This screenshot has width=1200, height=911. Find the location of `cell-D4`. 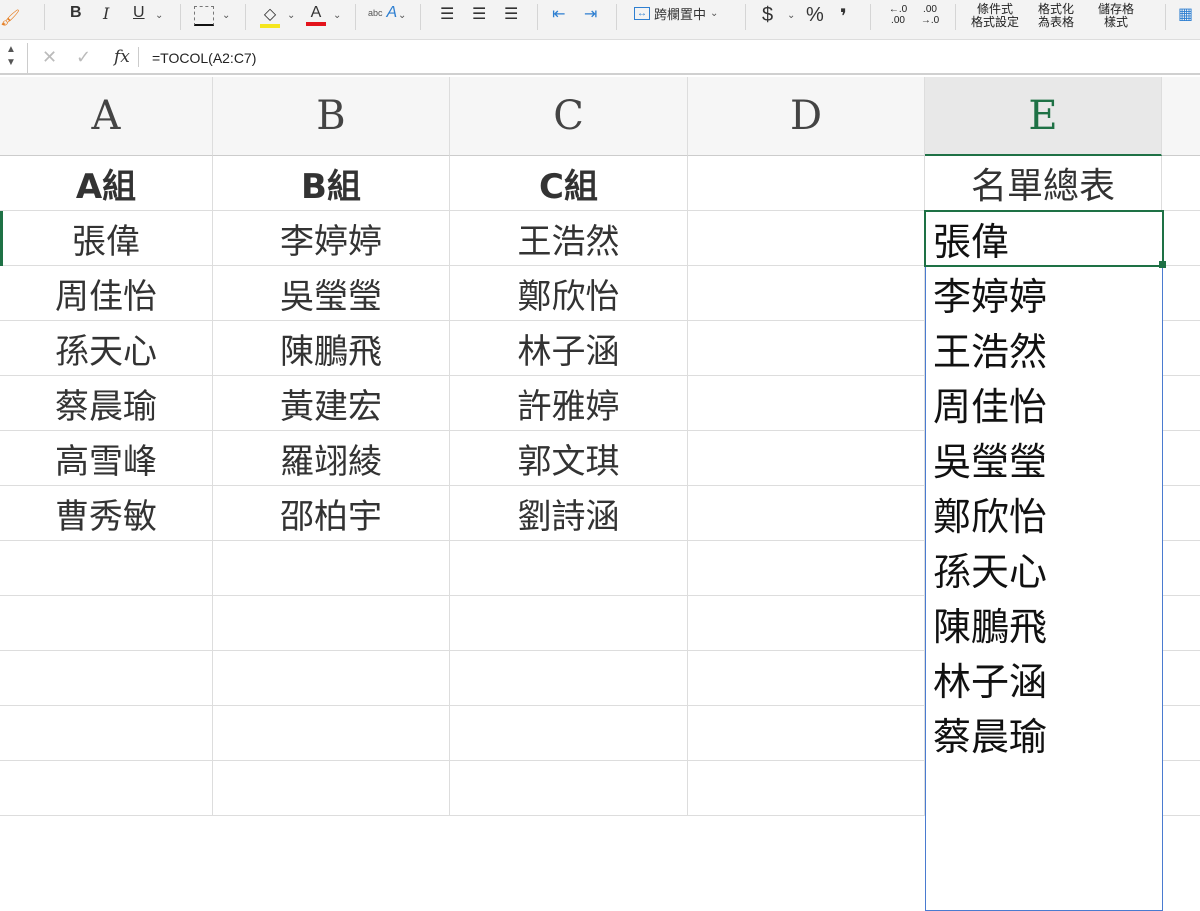

cell-D4 is located at coordinates (806, 348).